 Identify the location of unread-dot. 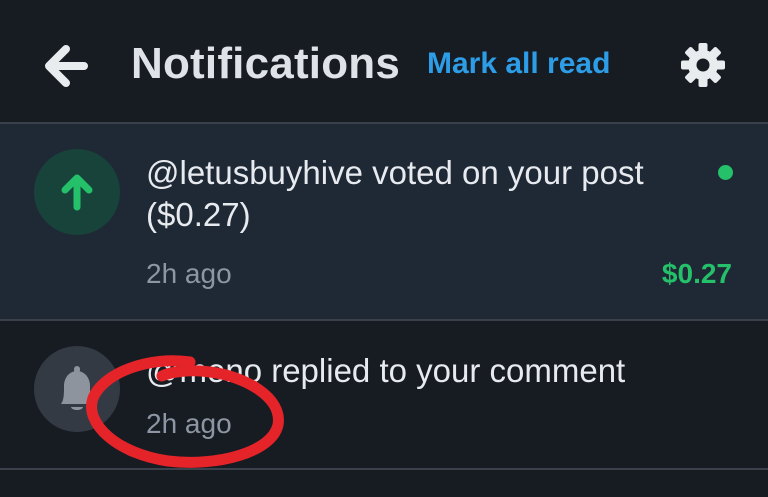
(725, 172).